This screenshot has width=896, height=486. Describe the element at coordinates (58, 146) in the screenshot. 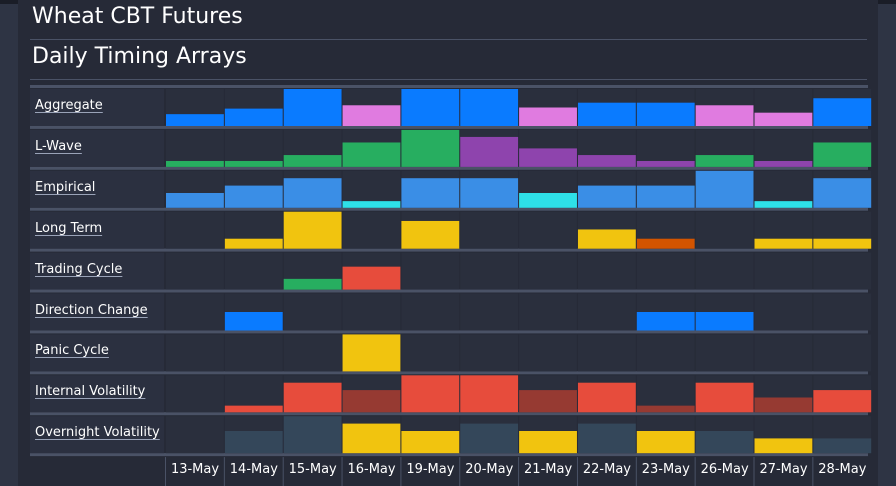

I see `row-label: L-Wave` at that location.